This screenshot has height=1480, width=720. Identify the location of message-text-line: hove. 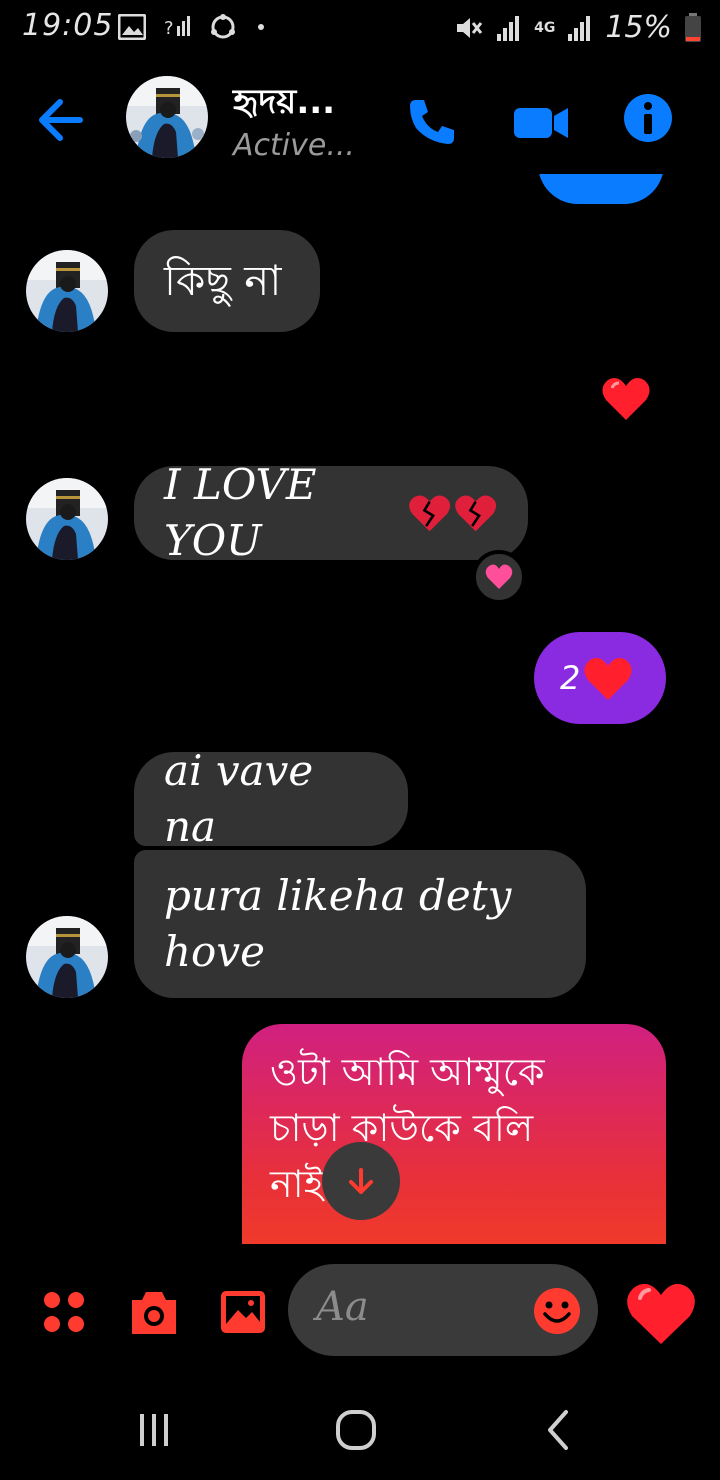
(214, 951).